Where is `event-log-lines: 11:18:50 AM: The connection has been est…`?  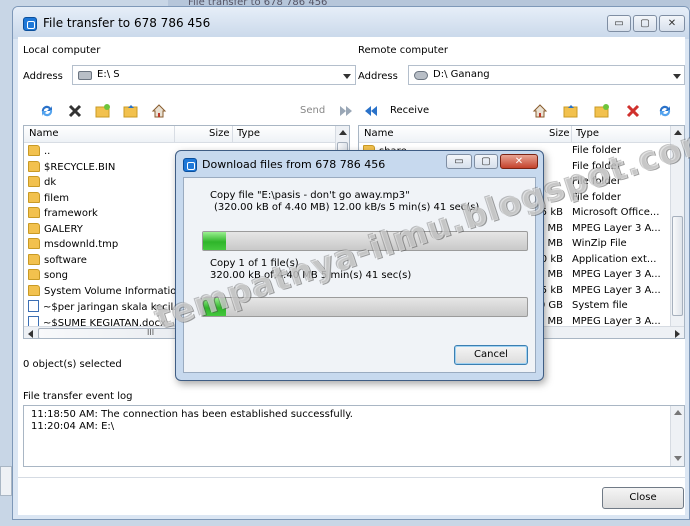
event-log-lines: 11:18:50 AM: The connection has been est… is located at coordinates (192, 421).